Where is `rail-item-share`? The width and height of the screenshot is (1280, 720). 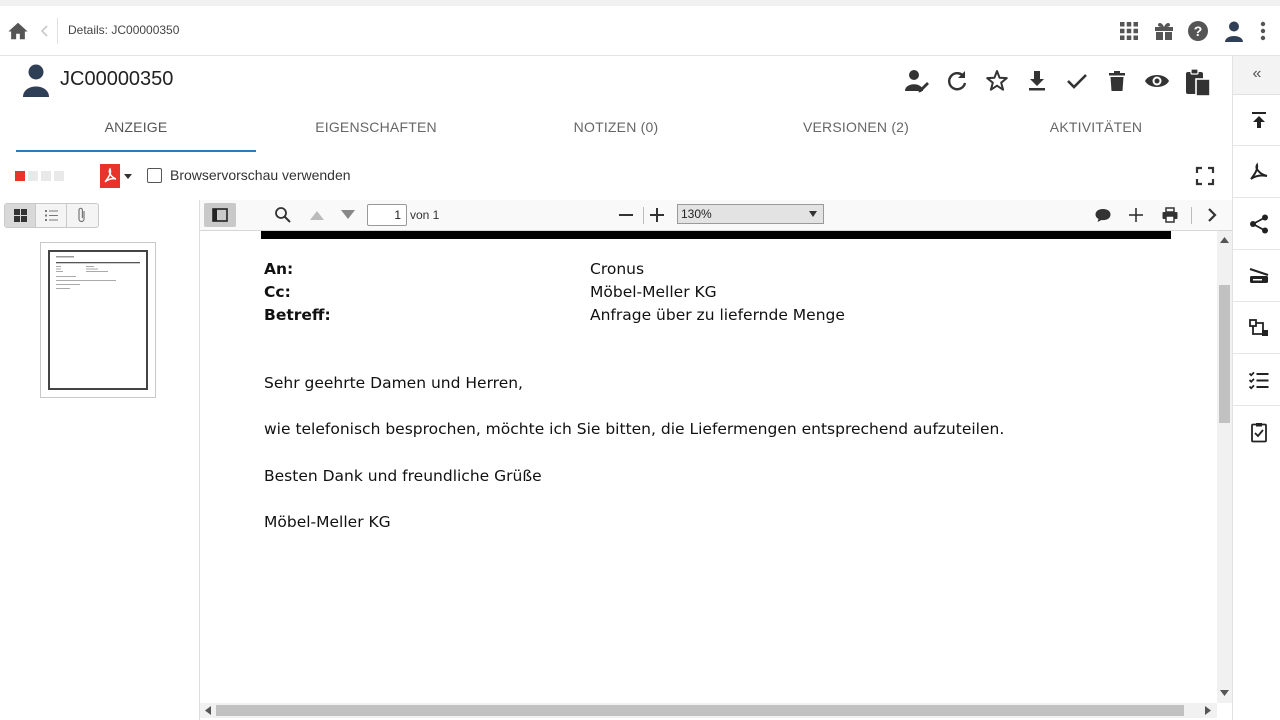 rail-item-share is located at coordinates (1256, 224).